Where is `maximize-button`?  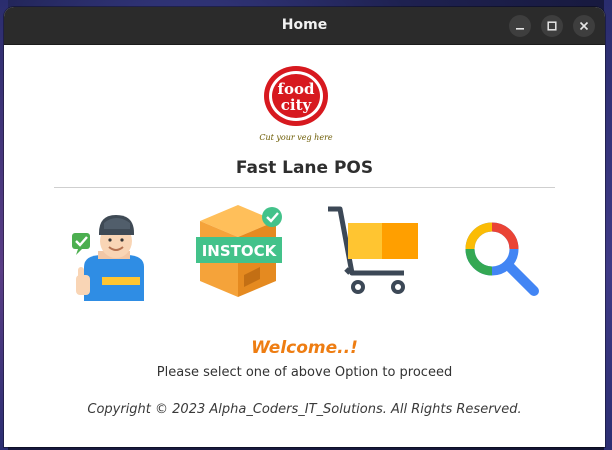 maximize-button is located at coordinates (552, 26).